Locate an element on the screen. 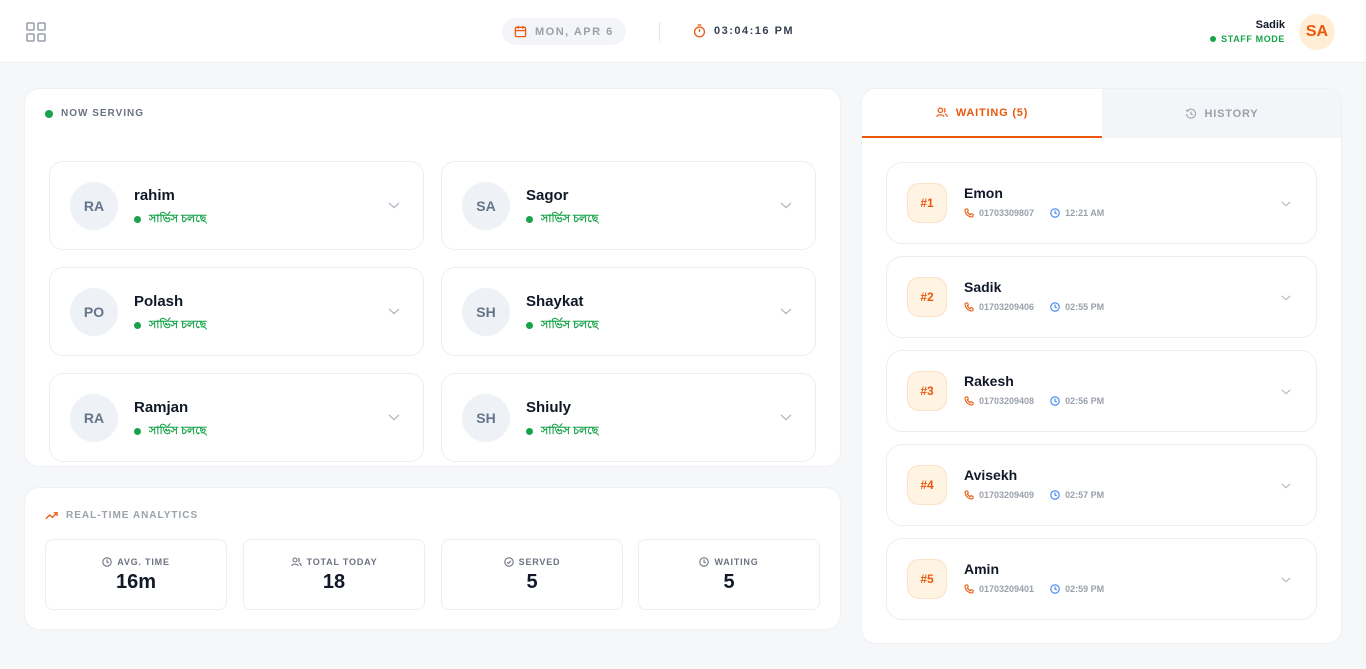 The height and width of the screenshot is (669, 1366). stat-label-row: SERVED is located at coordinates (532, 562).